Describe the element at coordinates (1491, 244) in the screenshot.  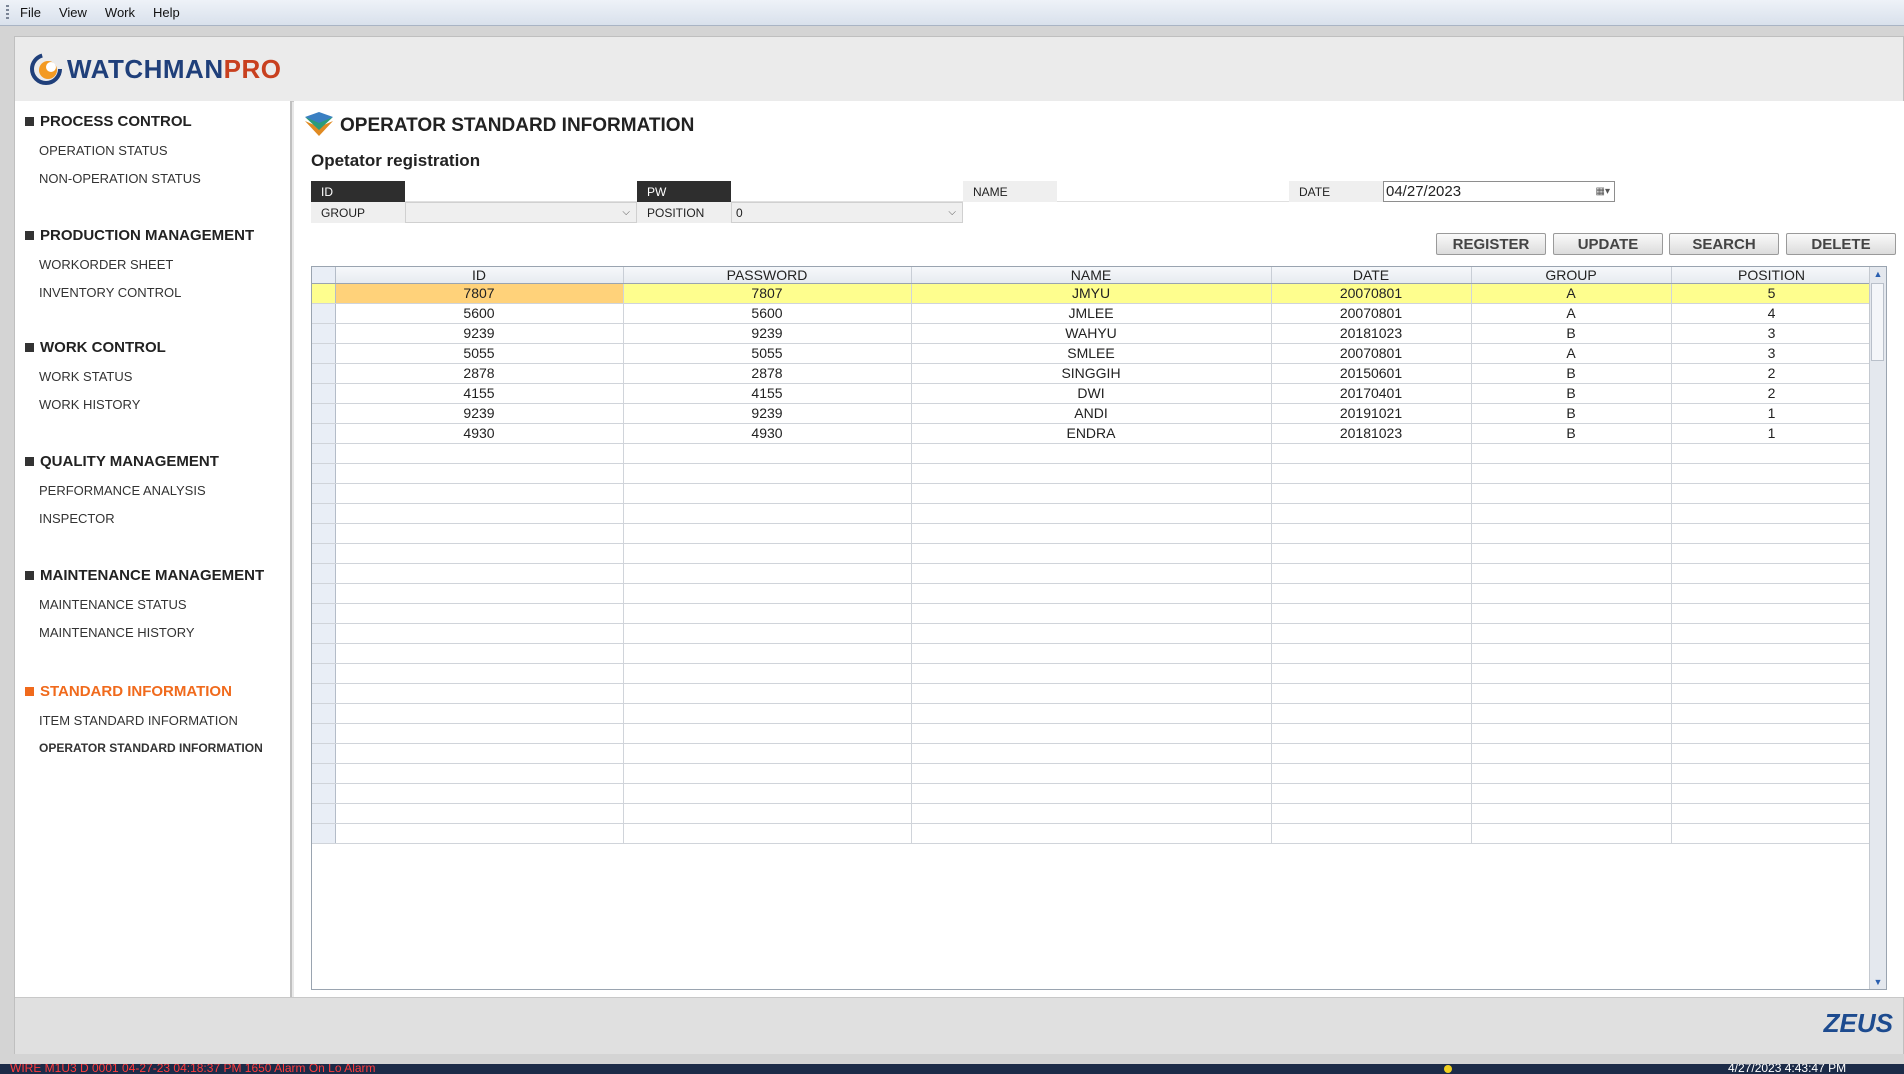
I see `register-button: REGISTER` at that location.